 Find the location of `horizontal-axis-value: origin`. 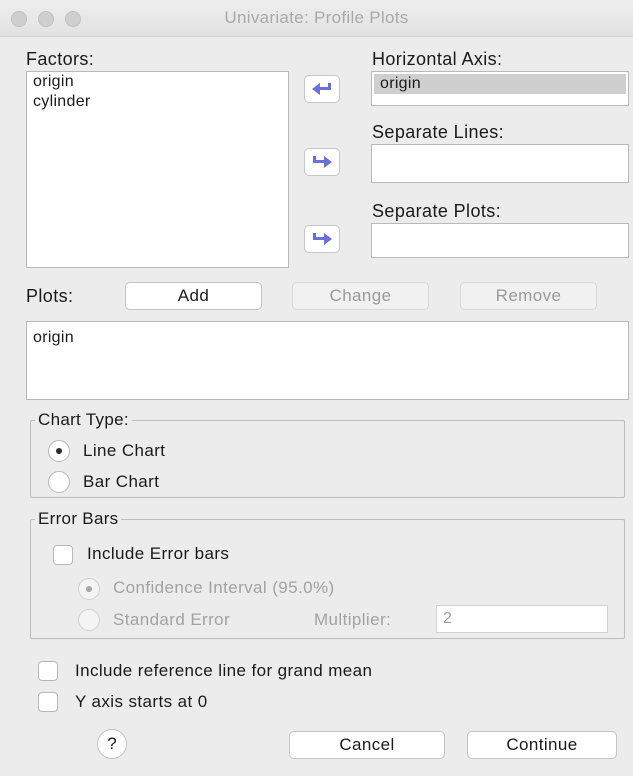

horizontal-axis-value: origin is located at coordinates (500, 84).